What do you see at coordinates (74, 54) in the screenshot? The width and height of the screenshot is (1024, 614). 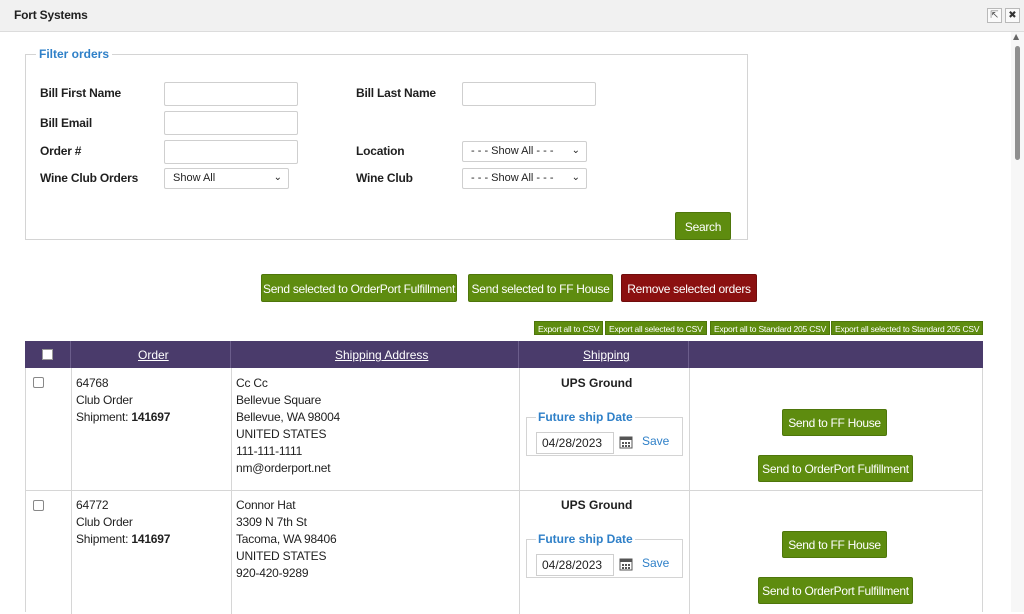 I see `filter-legend: Filter orders` at bounding box center [74, 54].